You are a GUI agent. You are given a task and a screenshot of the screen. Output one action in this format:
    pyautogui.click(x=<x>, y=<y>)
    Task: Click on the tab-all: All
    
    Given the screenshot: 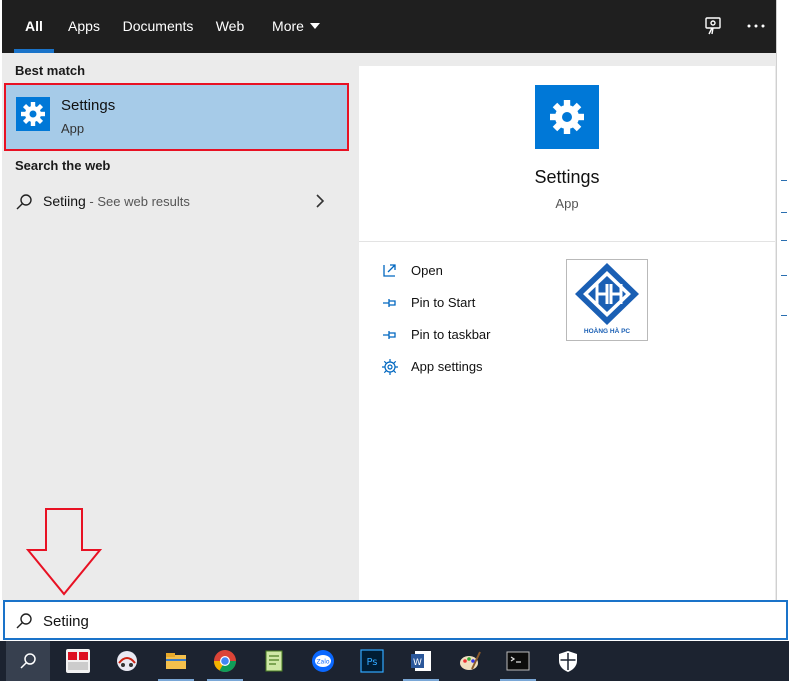 What is the action you would take?
    pyautogui.click(x=34, y=26)
    